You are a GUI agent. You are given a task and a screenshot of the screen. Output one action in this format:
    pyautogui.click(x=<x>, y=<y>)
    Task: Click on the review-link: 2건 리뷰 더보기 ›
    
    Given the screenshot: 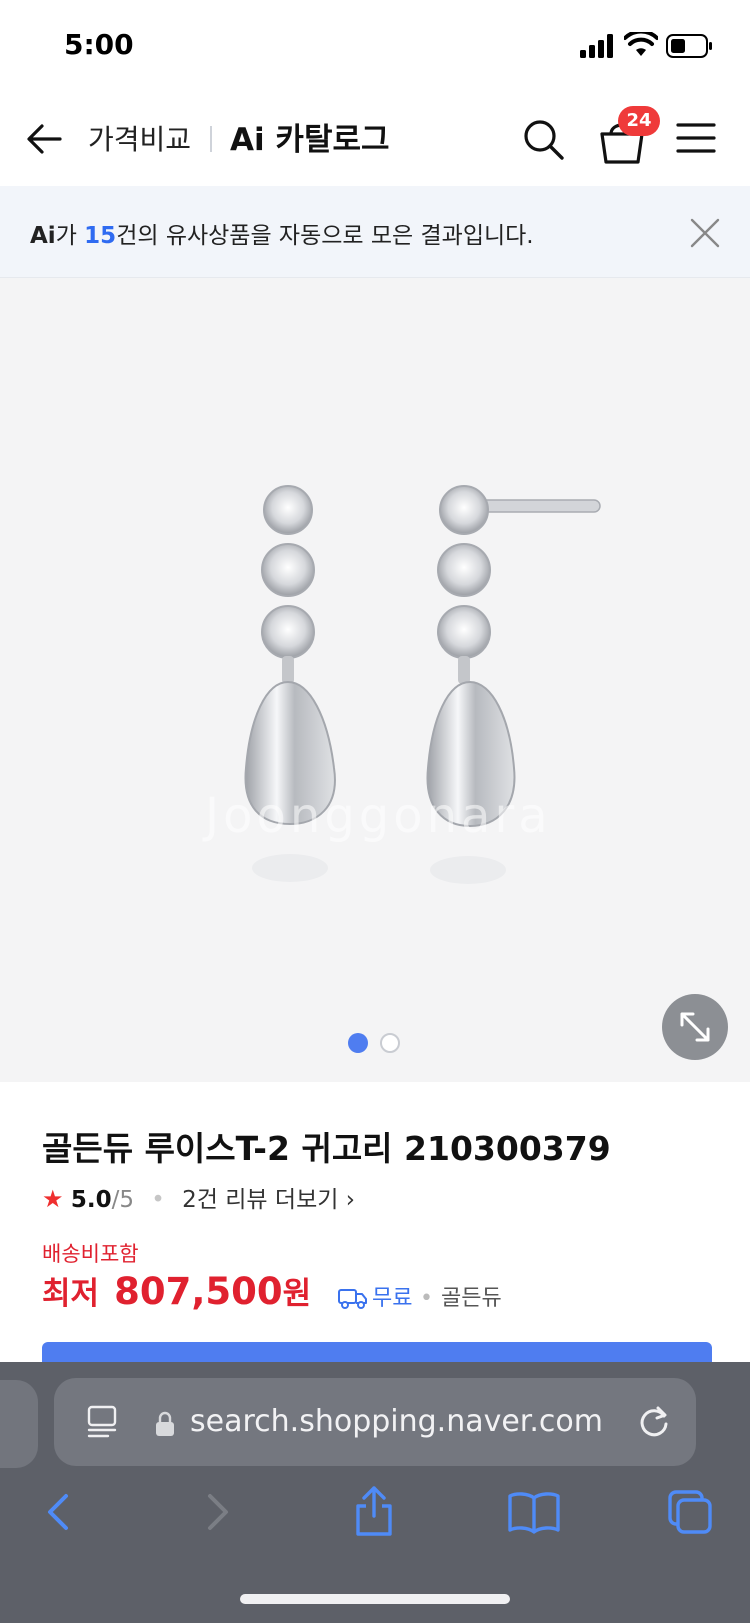 What is the action you would take?
    pyautogui.click(x=268, y=1200)
    